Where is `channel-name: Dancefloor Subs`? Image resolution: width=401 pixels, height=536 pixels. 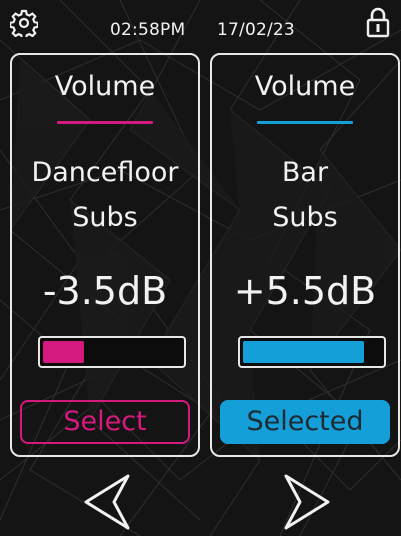 channel-name: Dancefloor Subs is located at coordinates (105, 195).